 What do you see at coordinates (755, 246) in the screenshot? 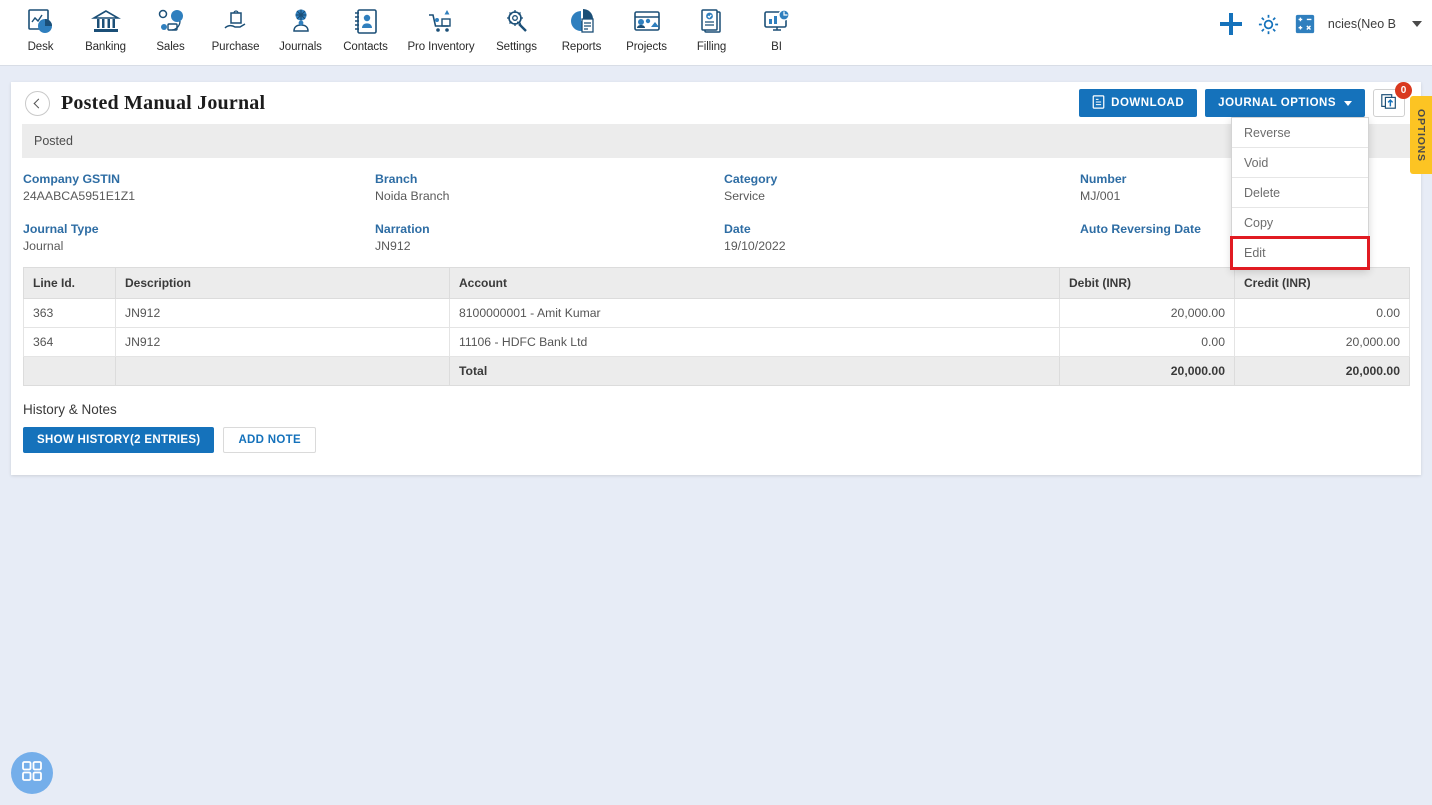
I see `field-value: 19/10/2022` at bounding box center [755, 246].